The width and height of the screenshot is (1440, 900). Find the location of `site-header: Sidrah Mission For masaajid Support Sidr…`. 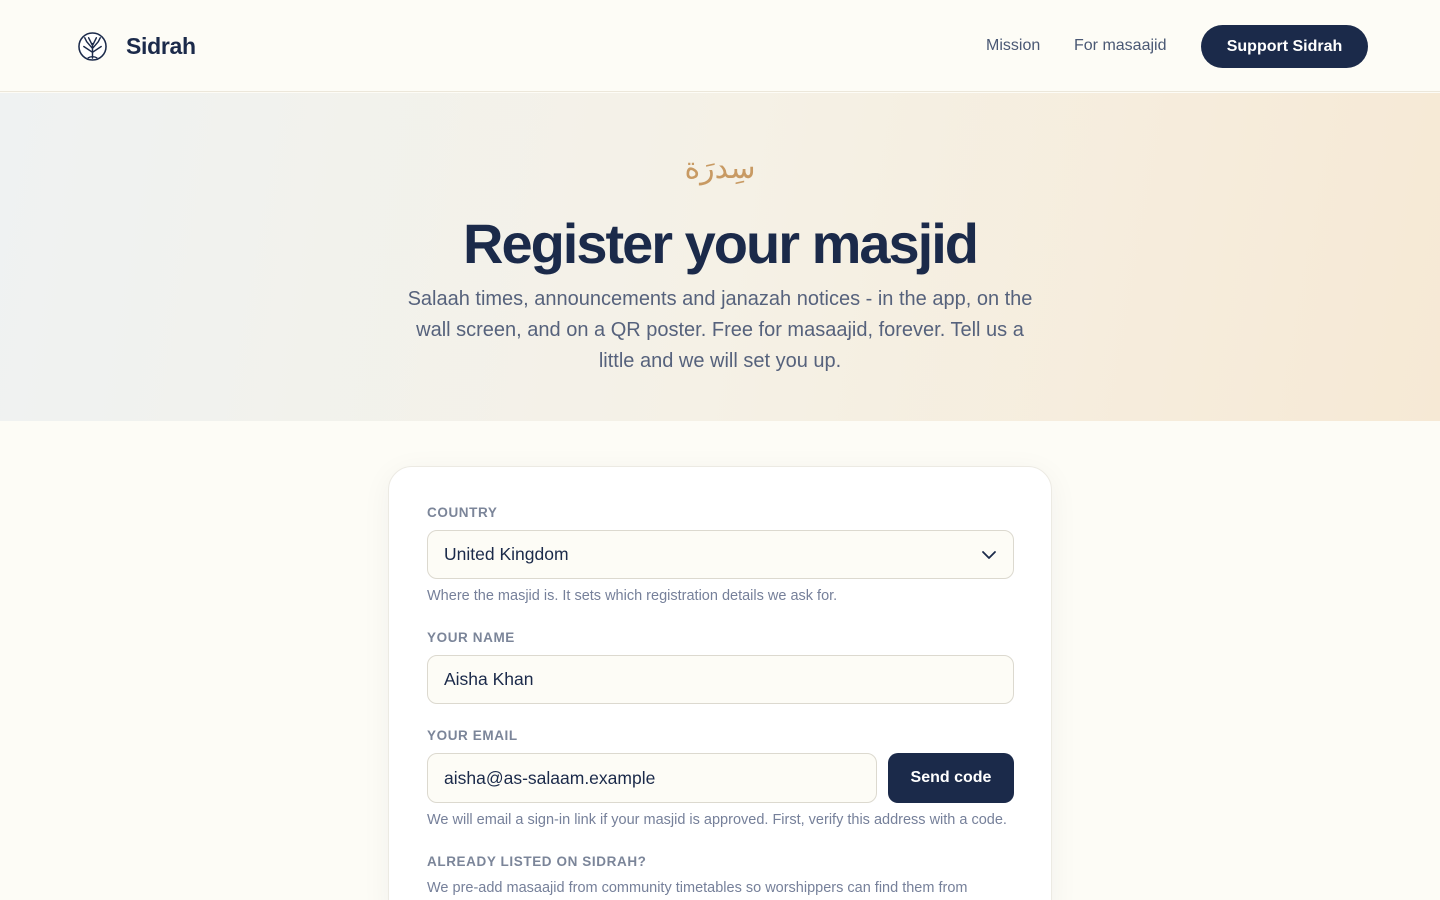

site-header: Sidrah Mission For masaajid Support Sidr… is located at coordinates (720, 46).